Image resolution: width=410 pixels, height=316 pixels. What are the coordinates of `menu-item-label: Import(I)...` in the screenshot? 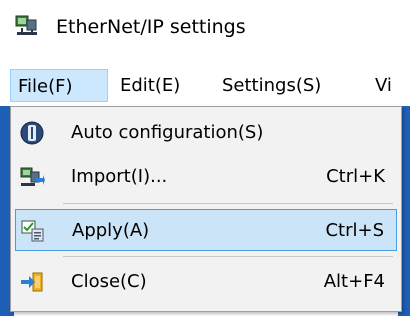 It's located at (119, 176).